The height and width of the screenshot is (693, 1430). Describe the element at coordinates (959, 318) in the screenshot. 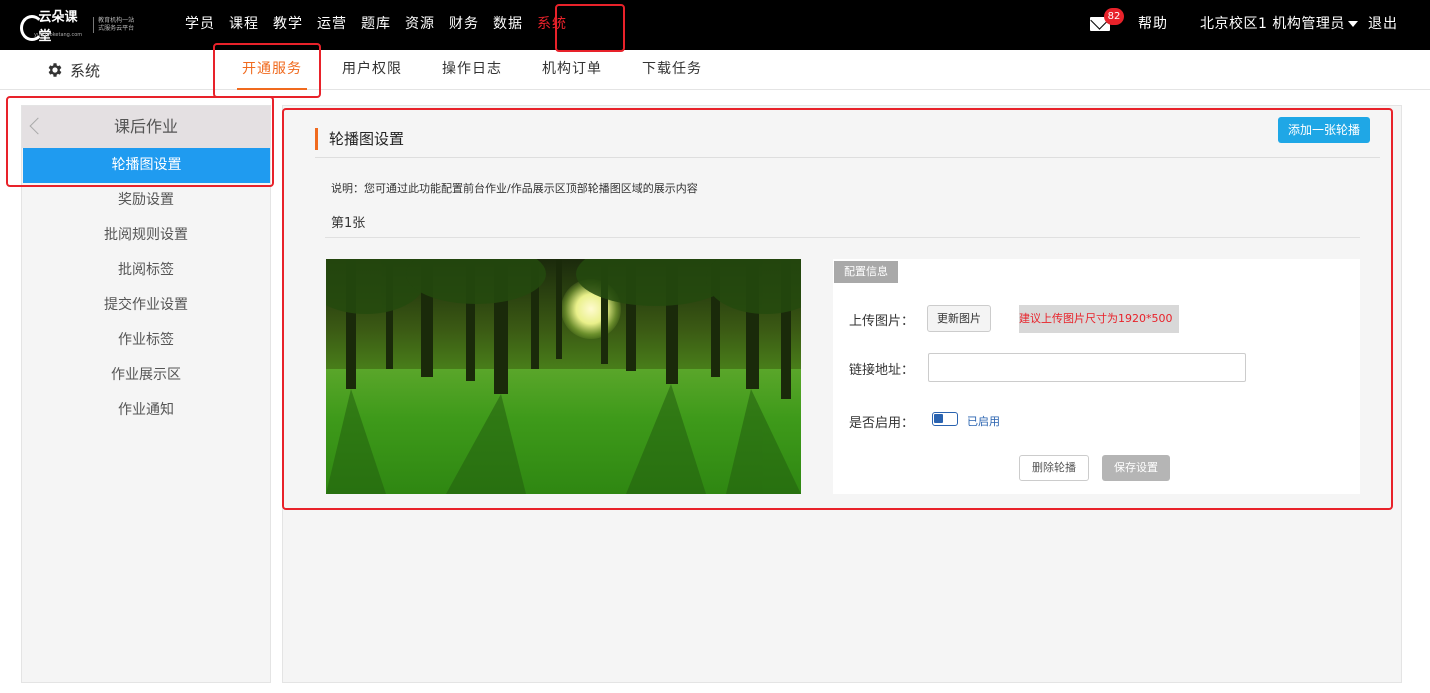

I see `update-image-button: 更新图片` at that location.